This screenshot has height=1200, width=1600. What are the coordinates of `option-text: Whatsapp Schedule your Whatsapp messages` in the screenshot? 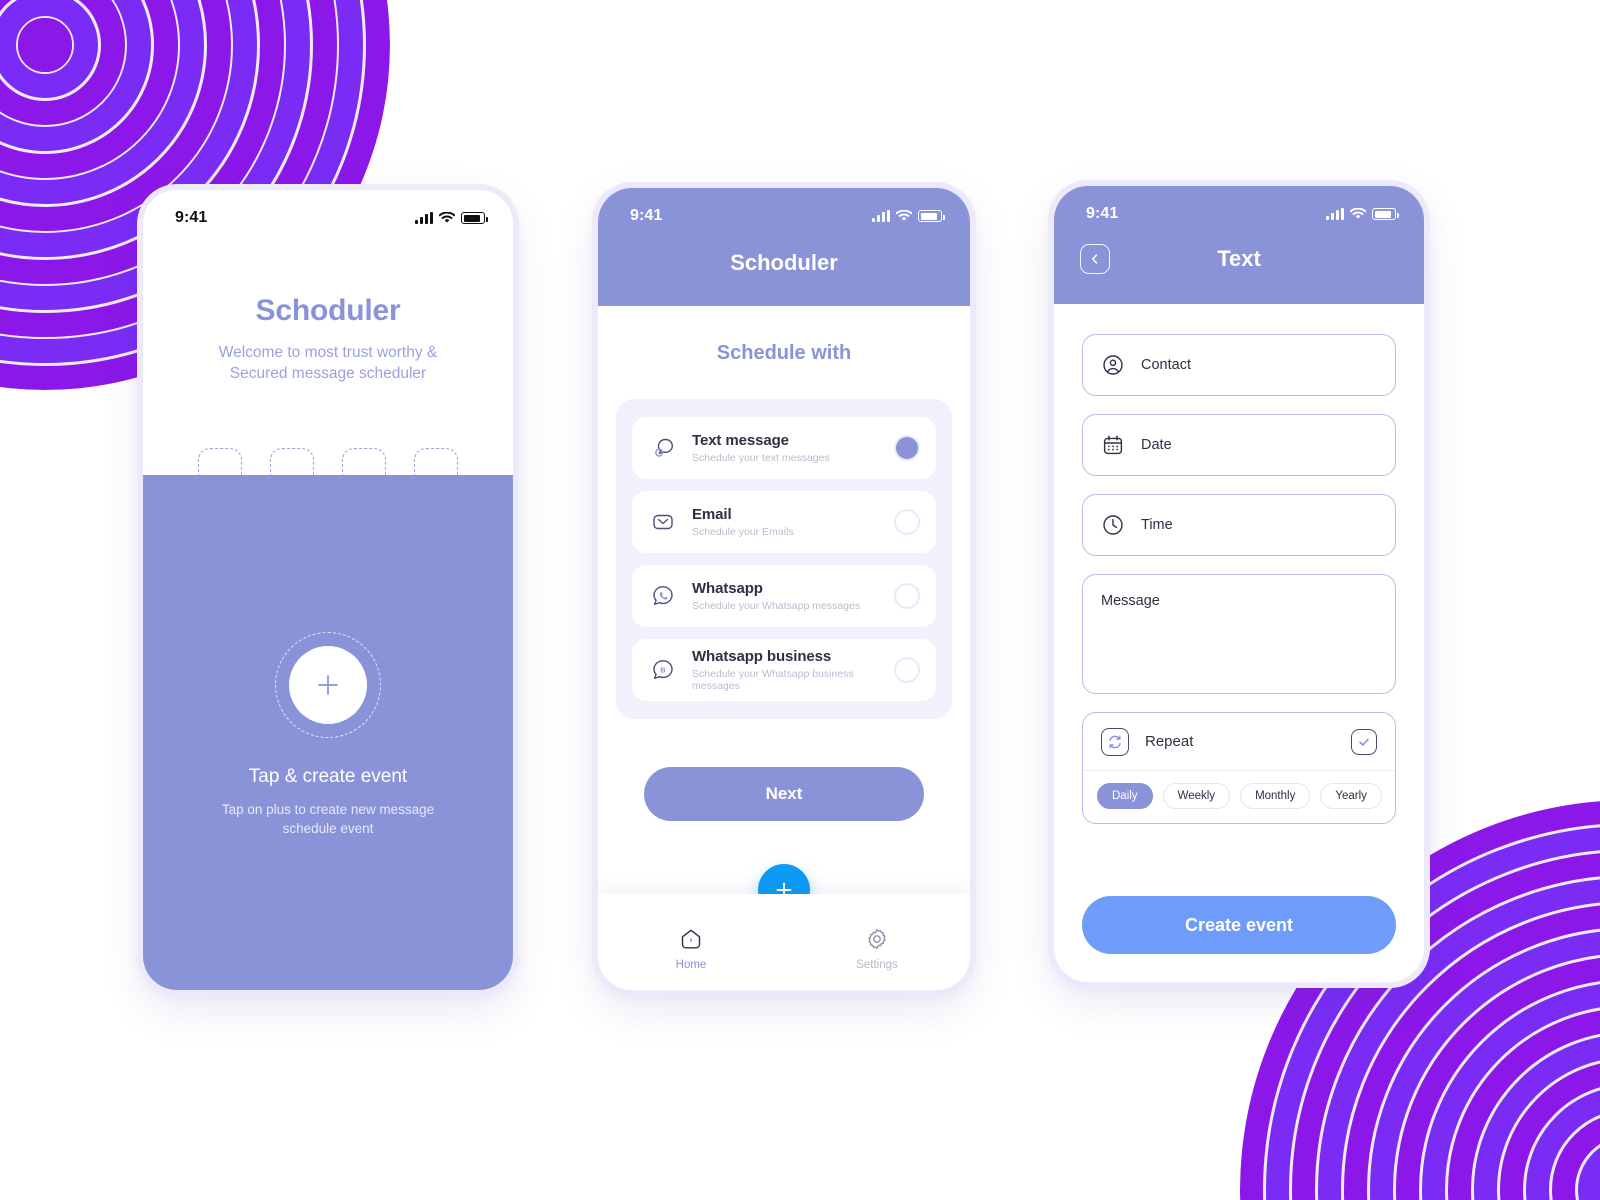 It's located at (786, 596).